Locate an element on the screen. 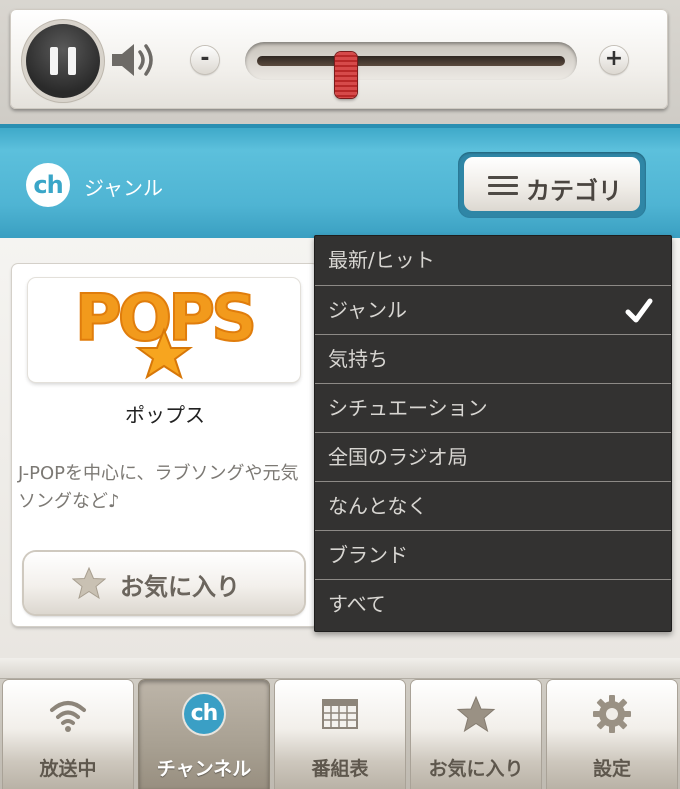 This screenshot has width=680, height=789. checkmark-icon is located at coordinates (639, 310).